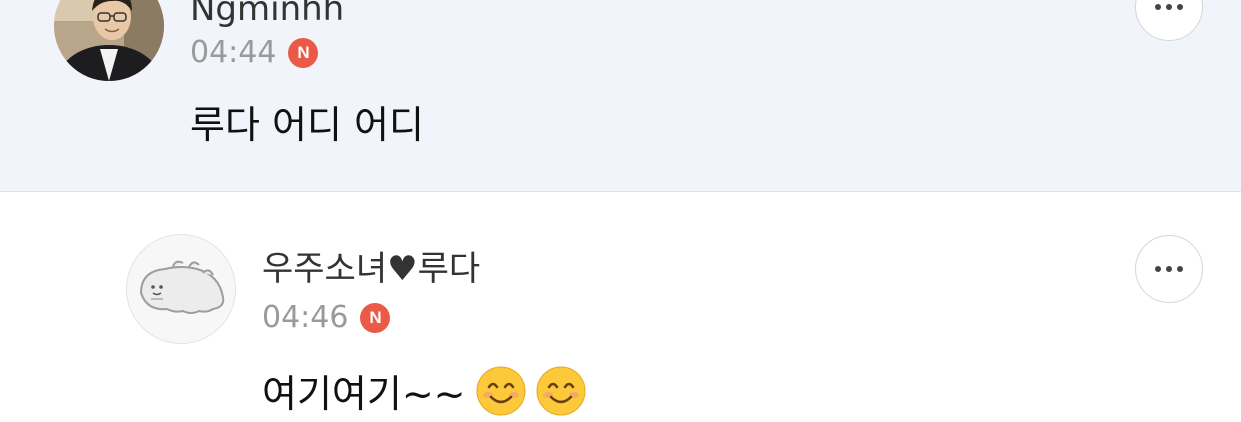 This screenshot has height=422, width=1241. I want to click on timestamp: 04:44, so click(233, 52).